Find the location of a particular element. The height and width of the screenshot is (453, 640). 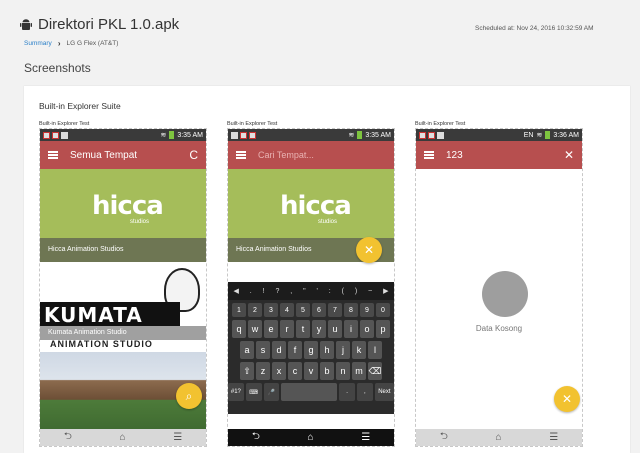

keyboard-key: g is located at coordinates (311, 350).